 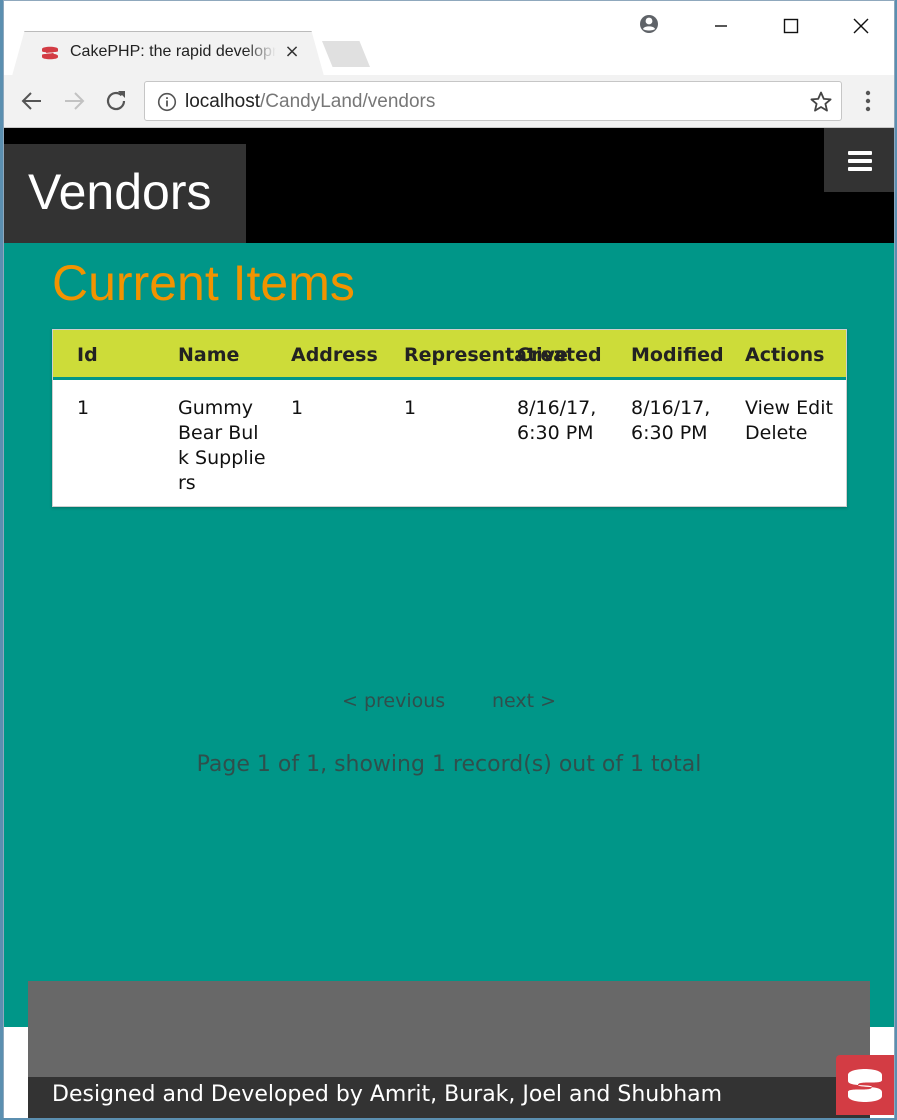 I want to click on menu-dots-icon, so click(x=868, y=101).